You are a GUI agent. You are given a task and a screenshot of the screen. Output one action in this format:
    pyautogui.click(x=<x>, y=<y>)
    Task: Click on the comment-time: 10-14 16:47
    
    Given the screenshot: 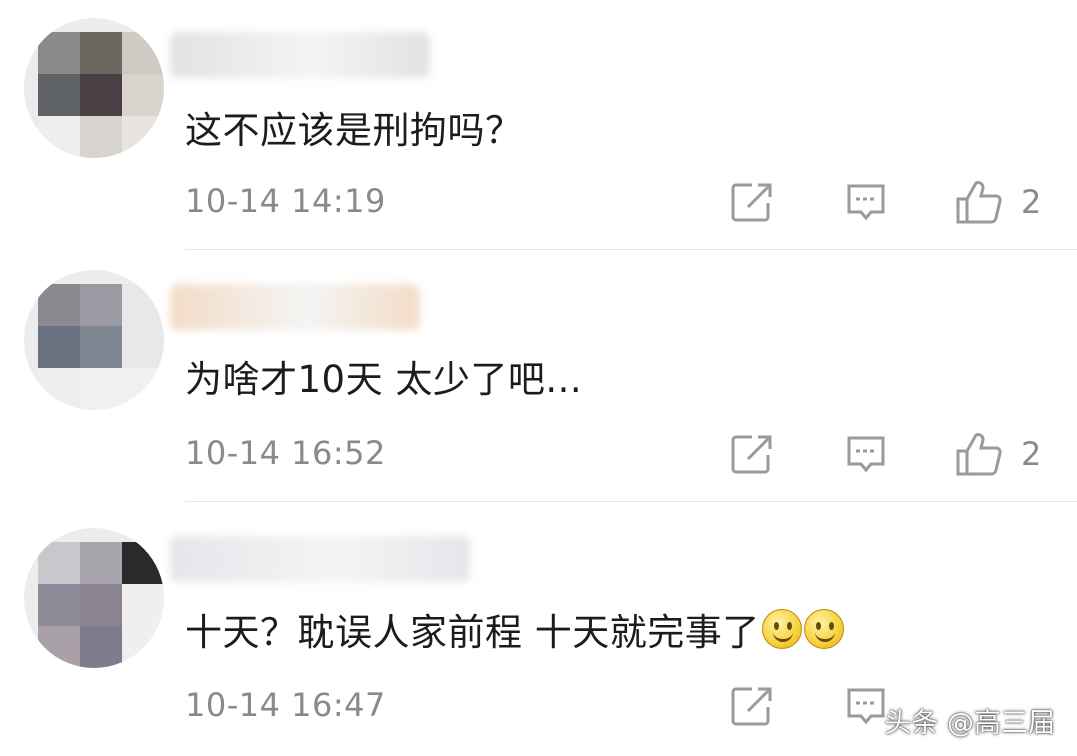 What is the action you would take?
    pyautogui.click(x=285, y=705)
    